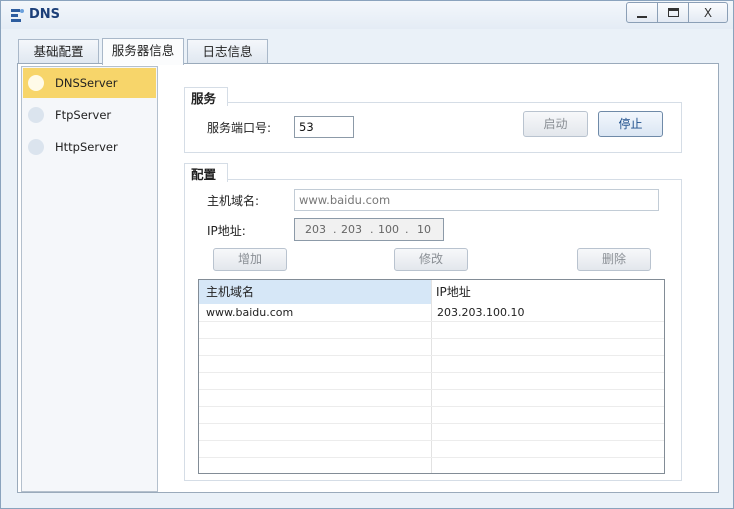  I want to click on close-button: X, so click(708, 12).